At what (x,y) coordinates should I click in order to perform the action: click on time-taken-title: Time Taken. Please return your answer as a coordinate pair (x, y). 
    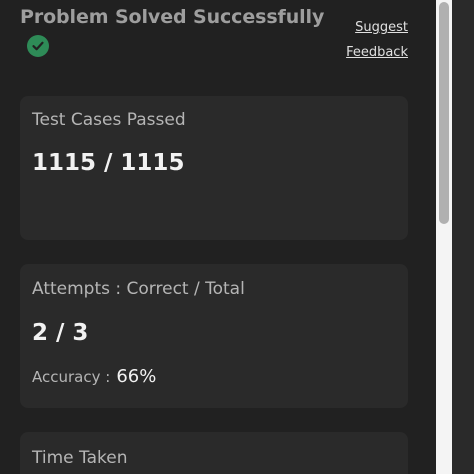
    Looking at the image, I should click on (80, 458).